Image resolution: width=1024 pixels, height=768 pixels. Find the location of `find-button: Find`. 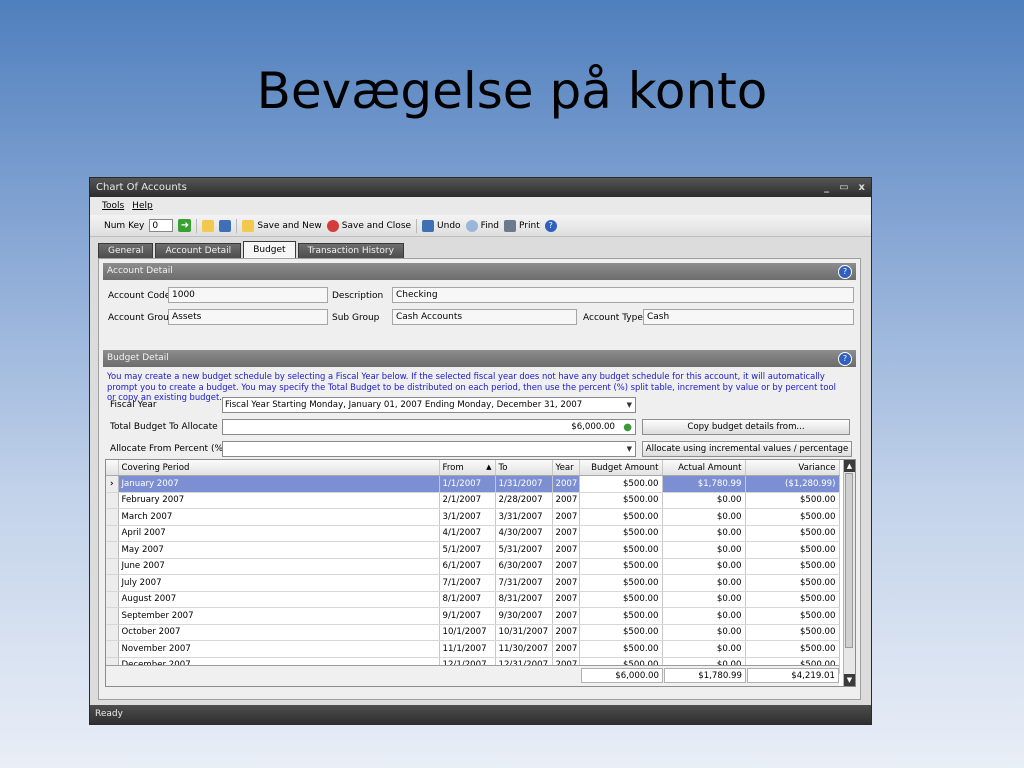

find-button: Find is located at coordinates (482, 225).